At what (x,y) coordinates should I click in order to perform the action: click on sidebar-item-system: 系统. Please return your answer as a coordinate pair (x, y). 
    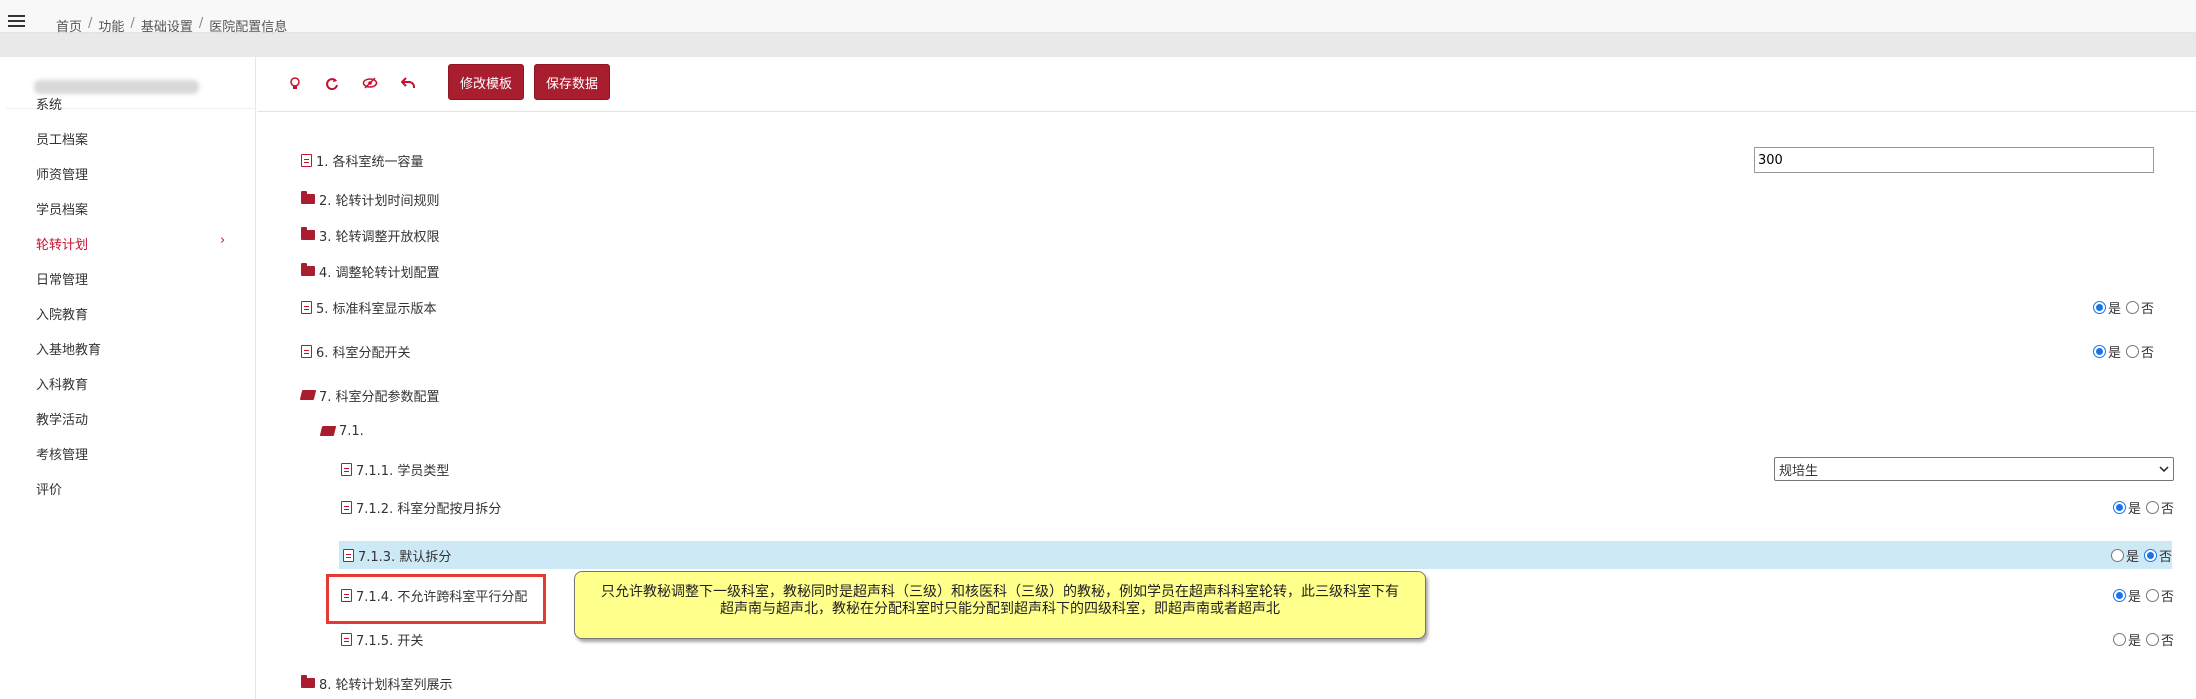
    Looking at the image, I should click on (49, 103).